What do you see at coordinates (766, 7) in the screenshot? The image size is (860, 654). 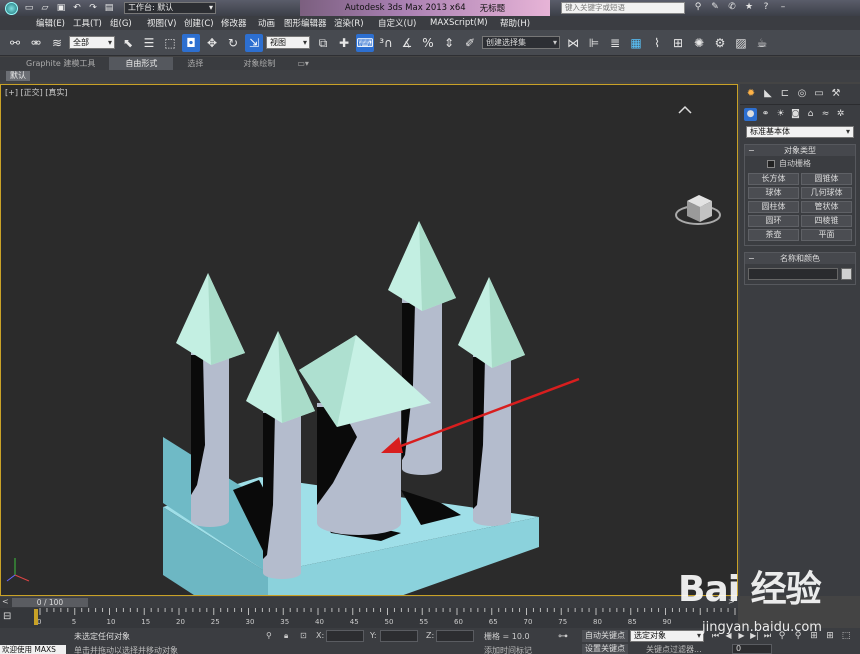 I see `help-icon: ?` at bounding box center [766, 7].